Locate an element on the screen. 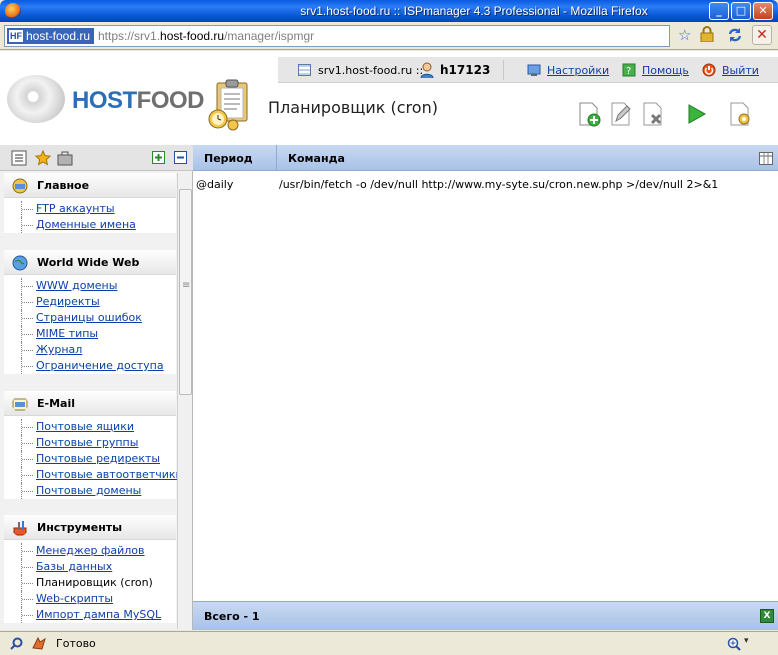  menu-group-title: Главное is located at coordinates (63, 185).